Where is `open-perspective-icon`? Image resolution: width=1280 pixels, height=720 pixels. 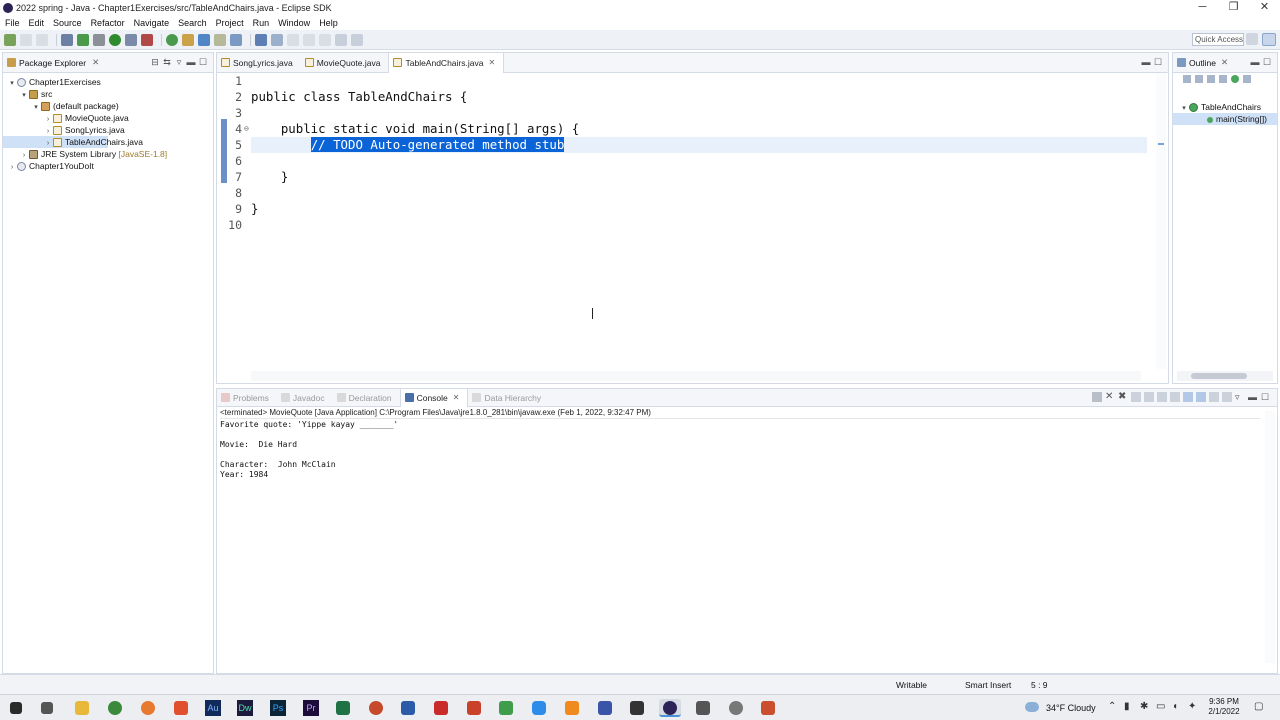 open-perspective-icon is located at coordinates (1252, 39).